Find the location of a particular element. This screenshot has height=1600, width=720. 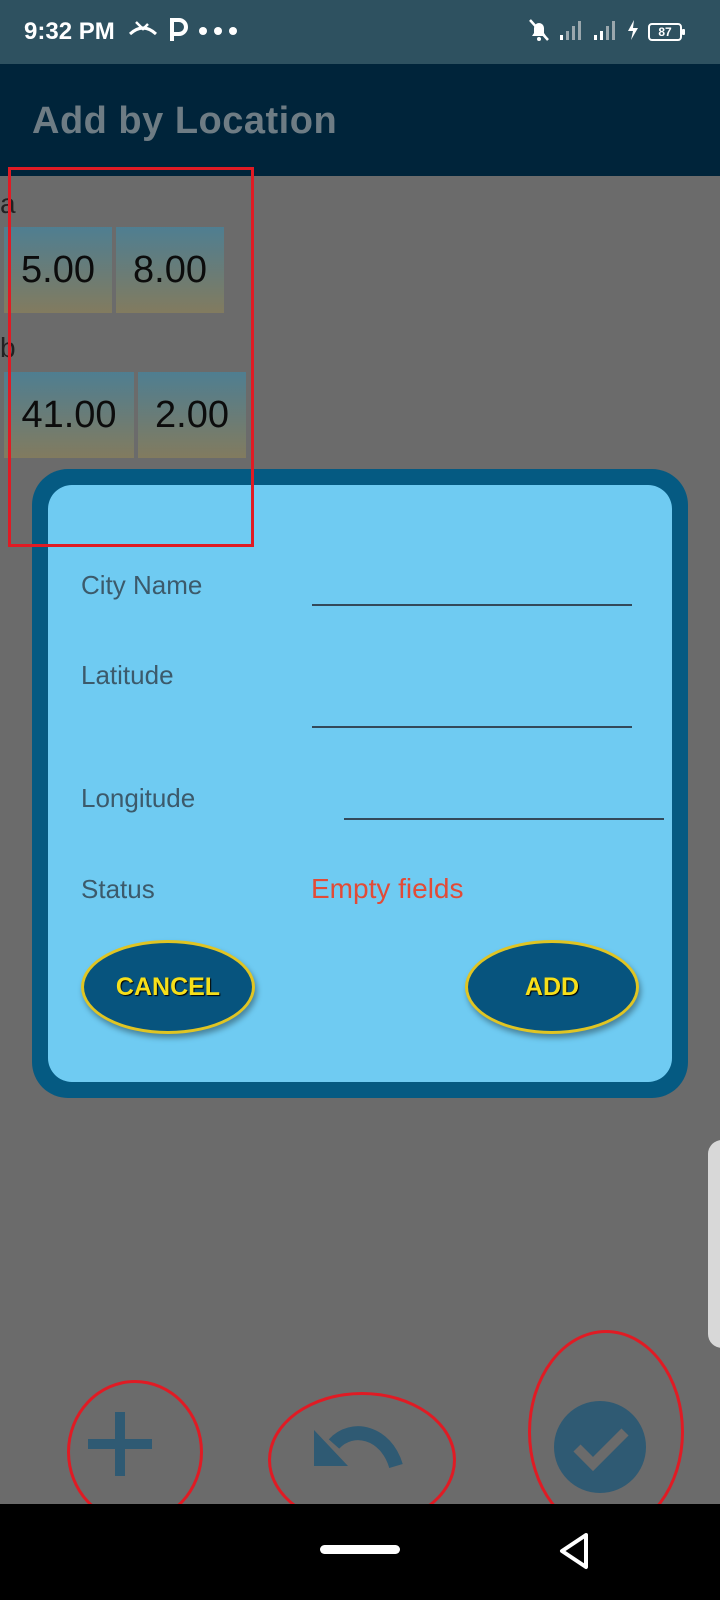

annotation-rectangle is located at coordinates (131, 357).